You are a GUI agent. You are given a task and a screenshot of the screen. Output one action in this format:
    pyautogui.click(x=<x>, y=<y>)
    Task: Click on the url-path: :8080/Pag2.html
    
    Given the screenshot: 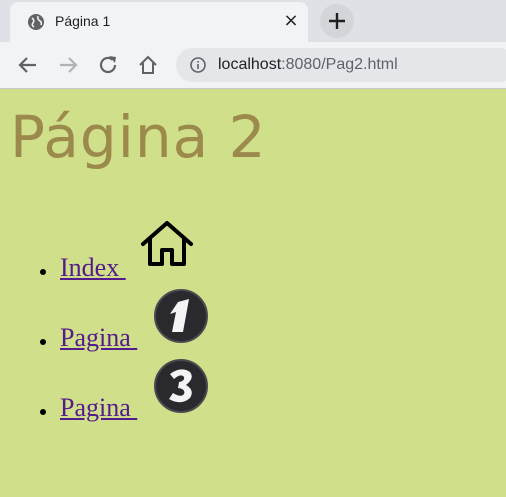 What is the action you would take?
    pyautogui.click(x=339, y=64)
    